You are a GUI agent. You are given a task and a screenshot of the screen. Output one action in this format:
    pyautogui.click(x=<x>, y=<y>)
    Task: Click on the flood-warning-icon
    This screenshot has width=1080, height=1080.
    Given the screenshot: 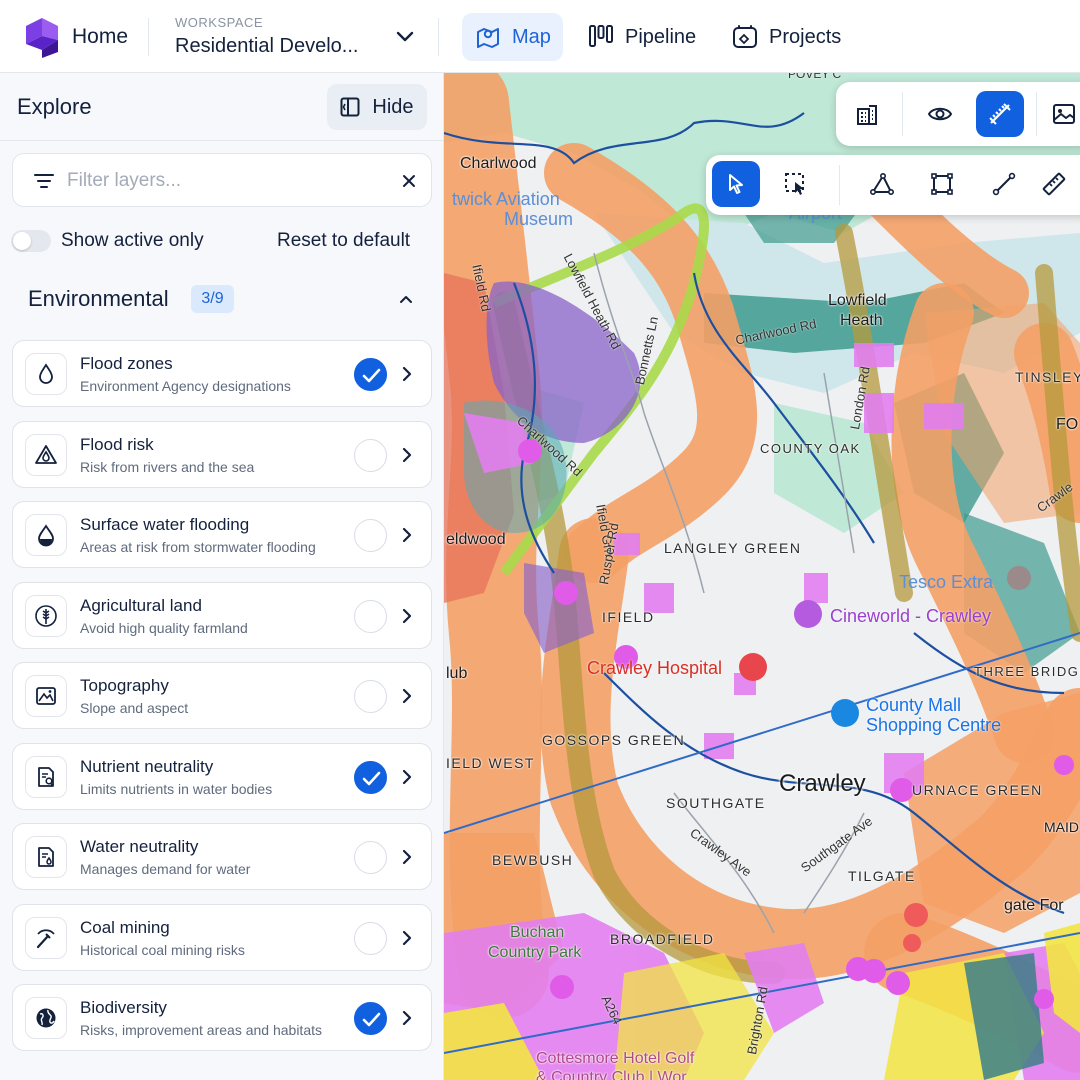 What is the action you would take?
    pyautogui.click(x=46, y=454)
    